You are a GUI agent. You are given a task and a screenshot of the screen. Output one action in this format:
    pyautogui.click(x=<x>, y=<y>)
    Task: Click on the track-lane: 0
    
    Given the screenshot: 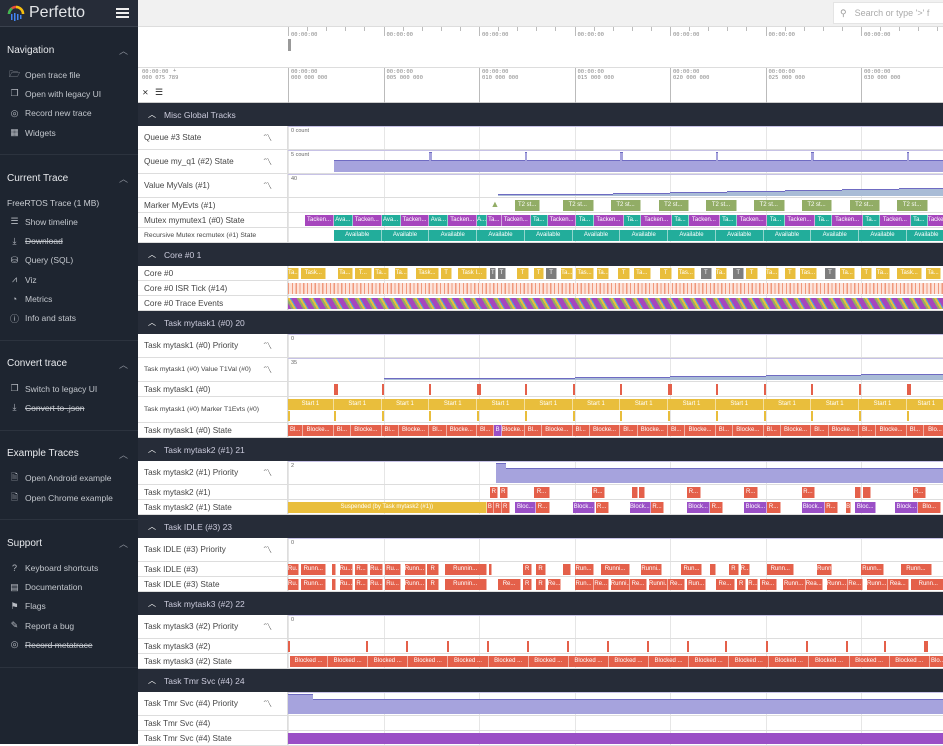 What is the action you would take?
    pyautogui.click(x=615, y=549)
    